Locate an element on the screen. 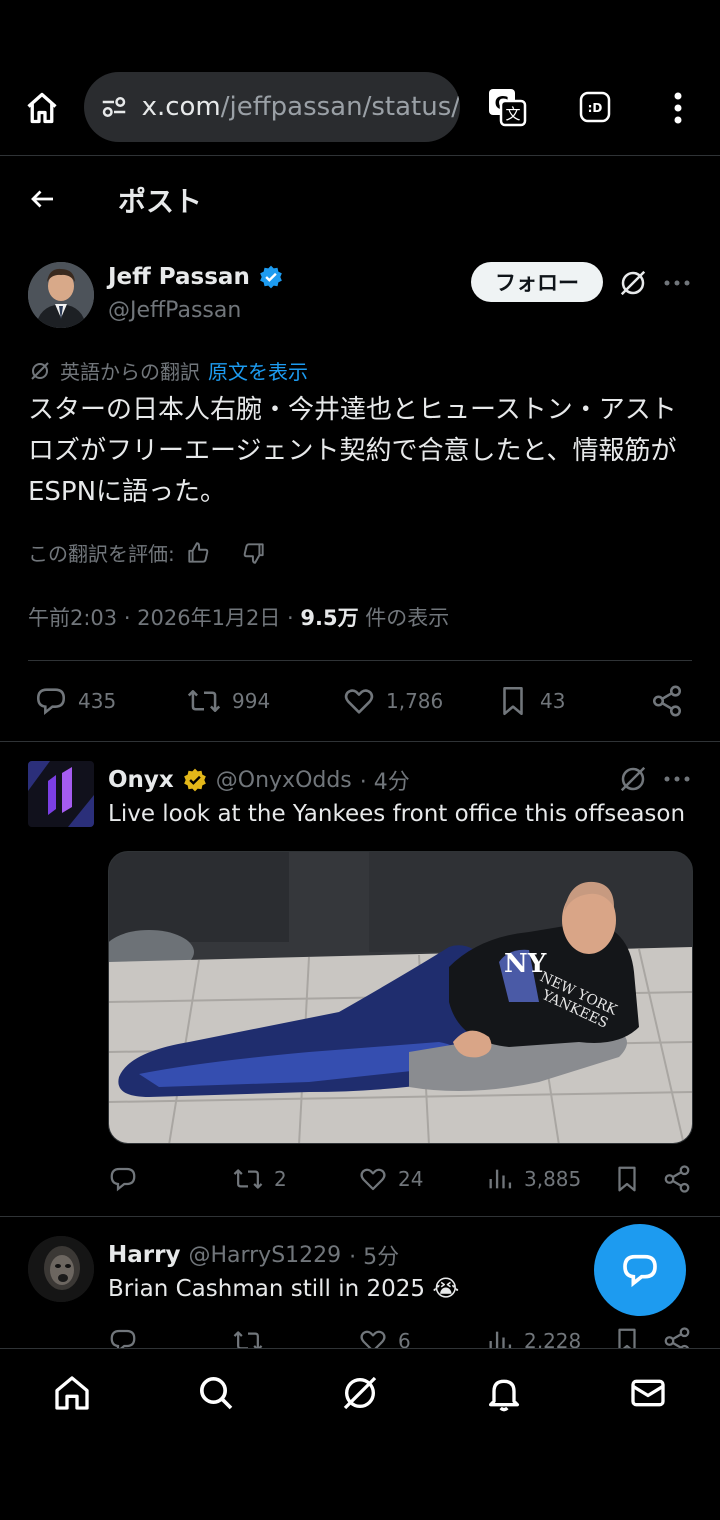 The image size is (720, 1520). reply-time: · 5分 is located at coordinates (374, 1255).